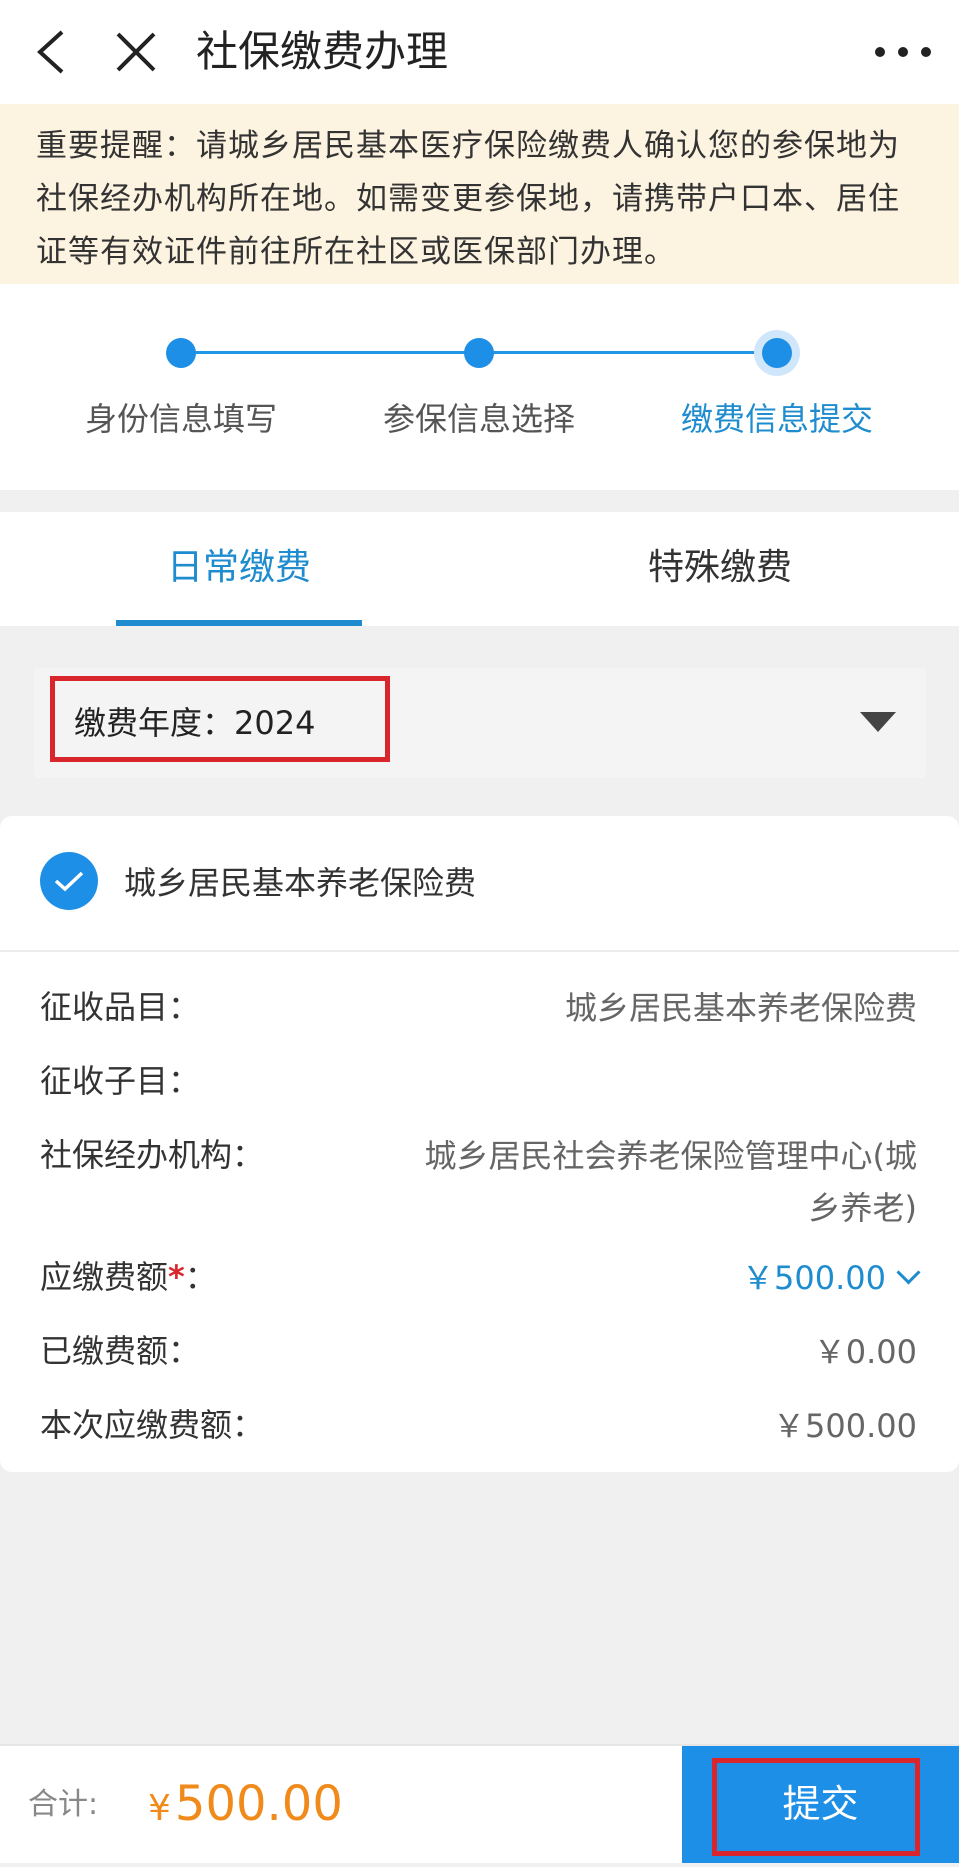 The height and width of the screenshot is (1867, 959). I want to click on total-amount-value: 500.00, so click(258, 1804).